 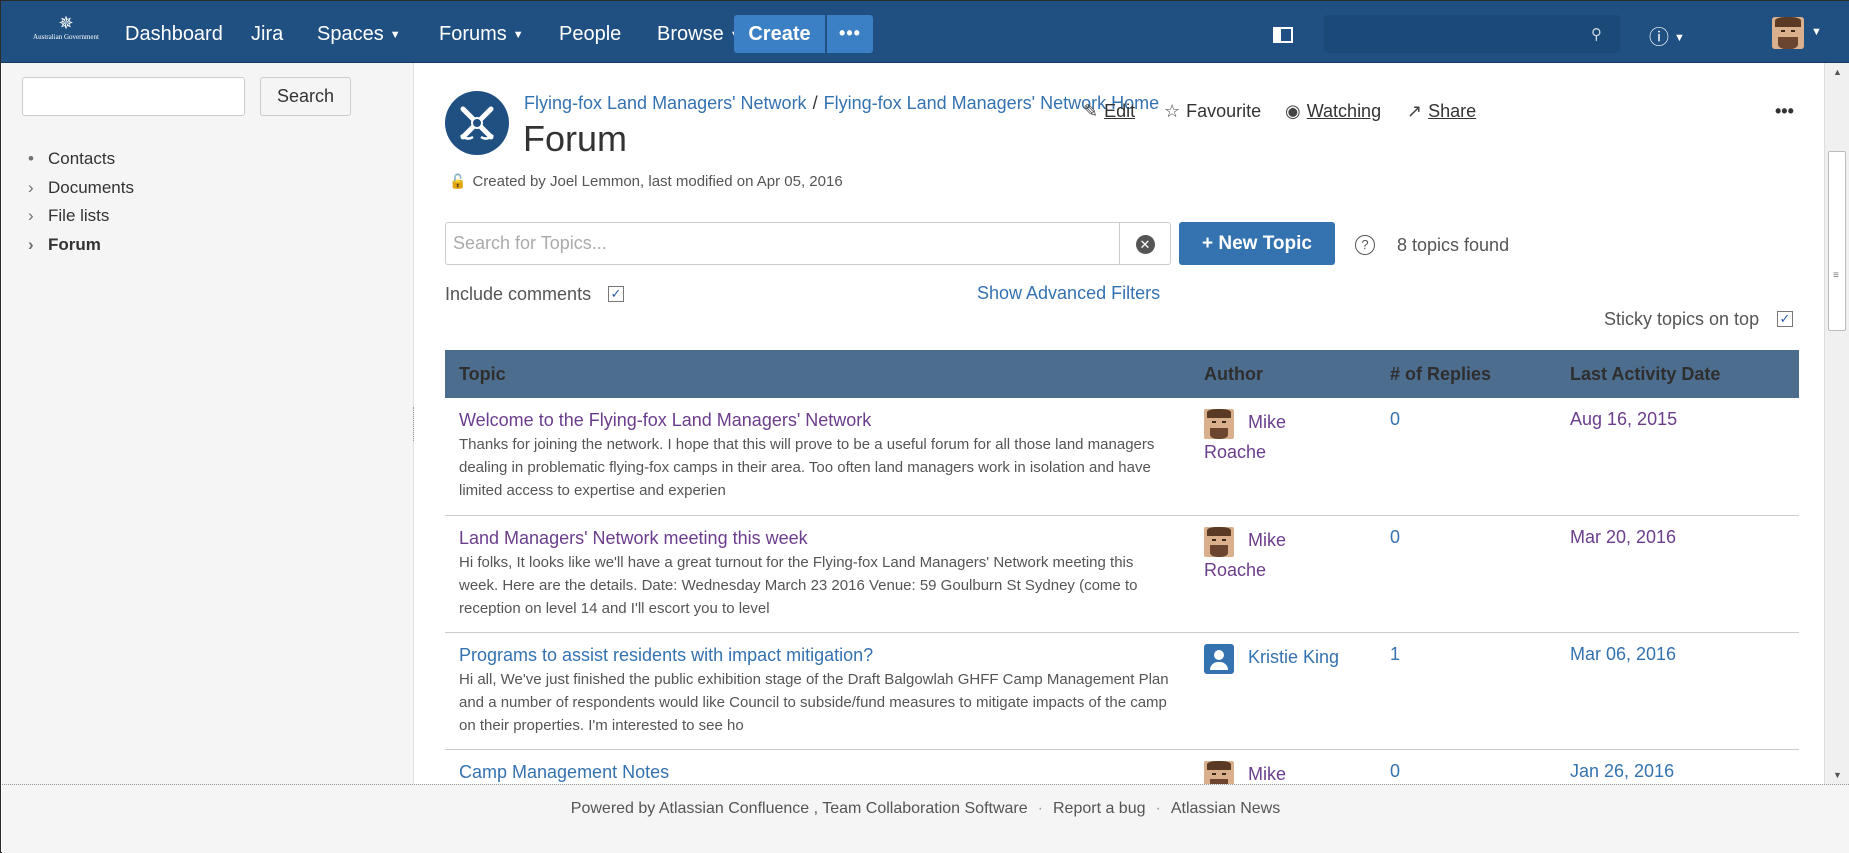 What do you see at coordinates (1785, 319) in the screenshot?
I see `sticky-topics-checkbox: ✓` at bounding box center [1785, 319].